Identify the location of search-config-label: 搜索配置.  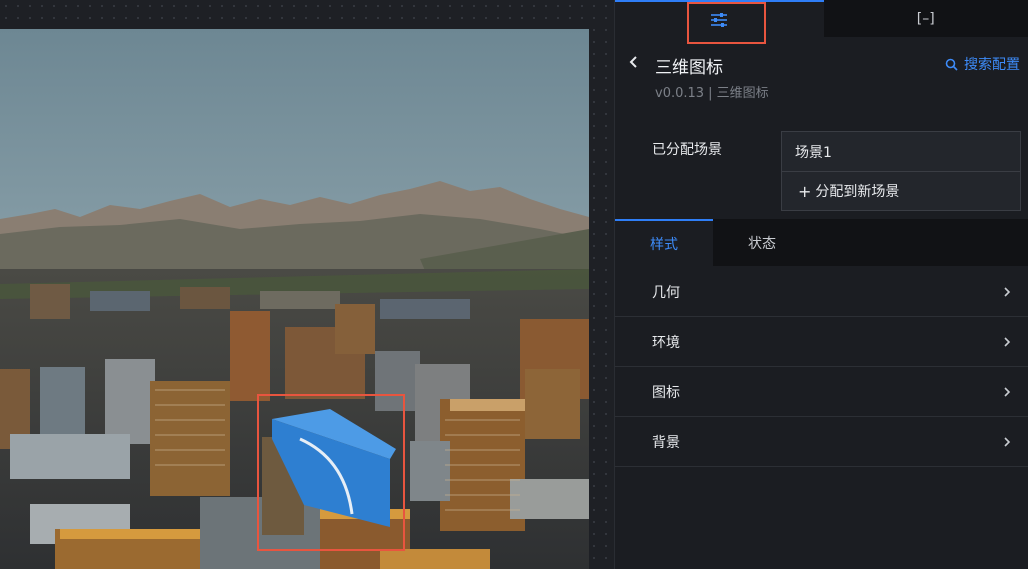
(992, 65).